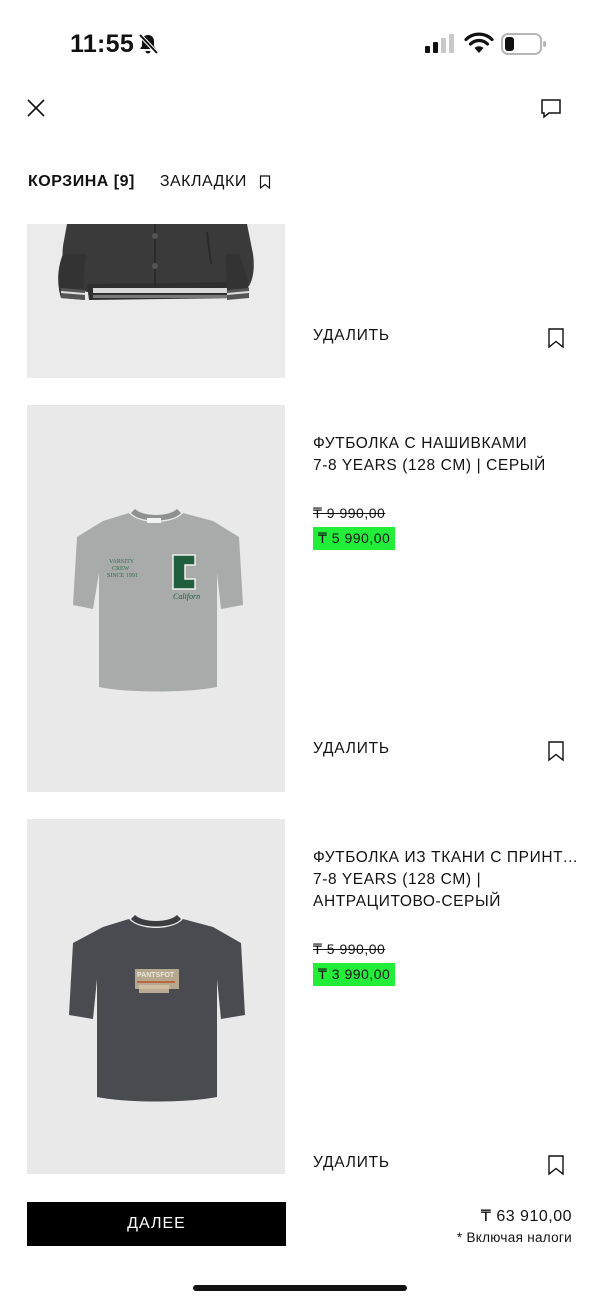  I want to click on next-button: ДАЛЕЕ, so click(156, 1224).